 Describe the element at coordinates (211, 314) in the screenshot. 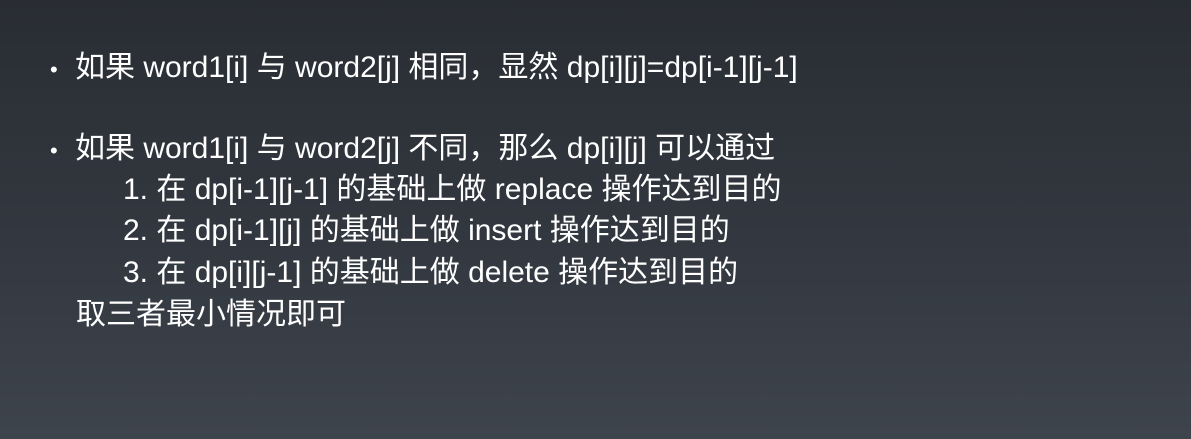

I see `conclusion-text: 取三者最小情况即可` at that location.